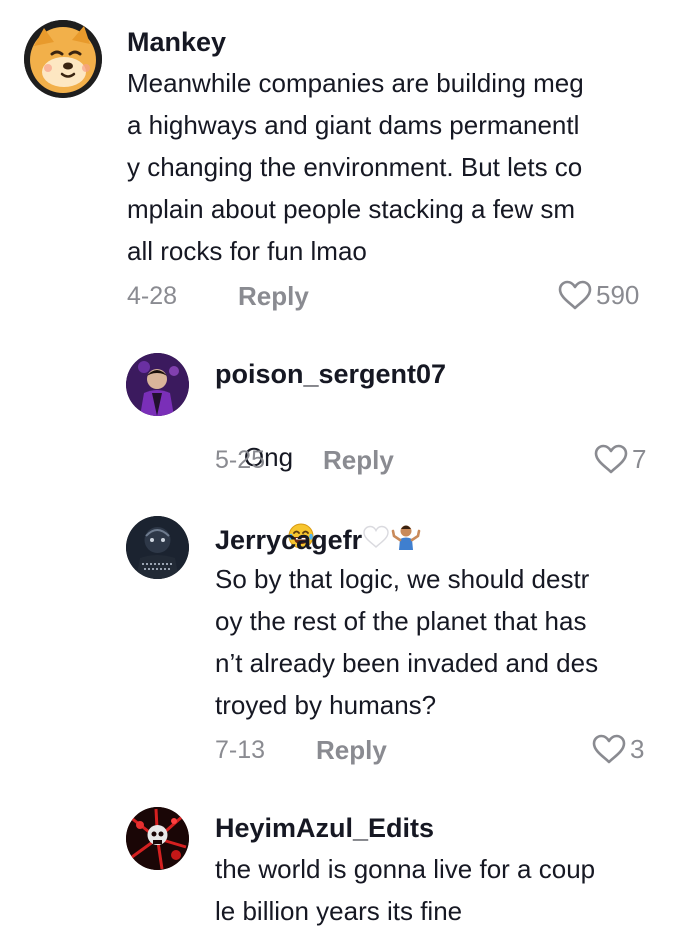  Describe the element at coordinates (176, 42) in the screenshot. I see `username: Mankey` at that location.